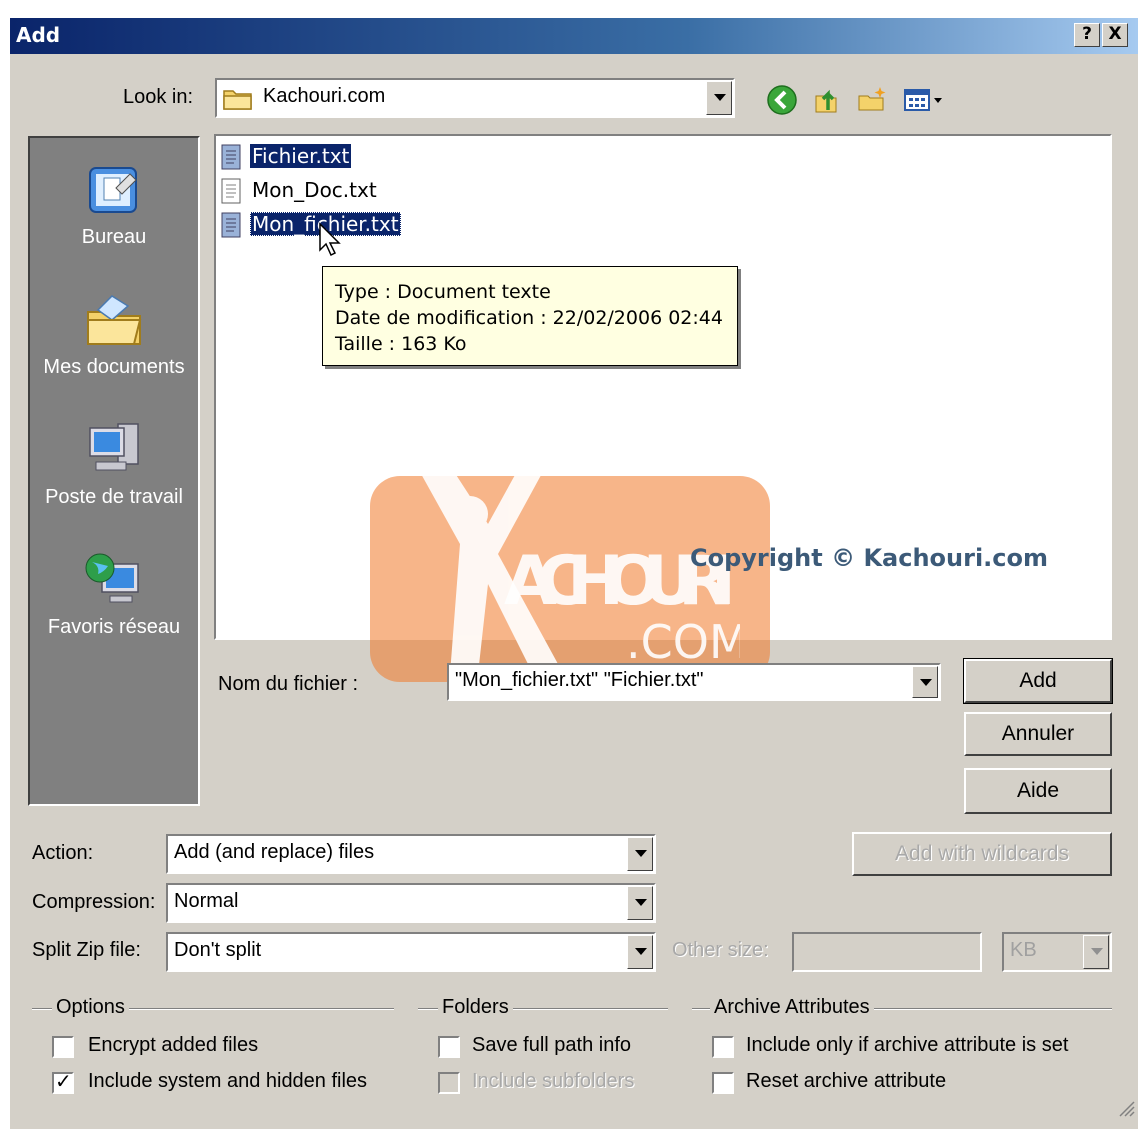 The width and height of the screenshot is (1138, 1129). I want to click on up-folder-icon, so click(826, 100).